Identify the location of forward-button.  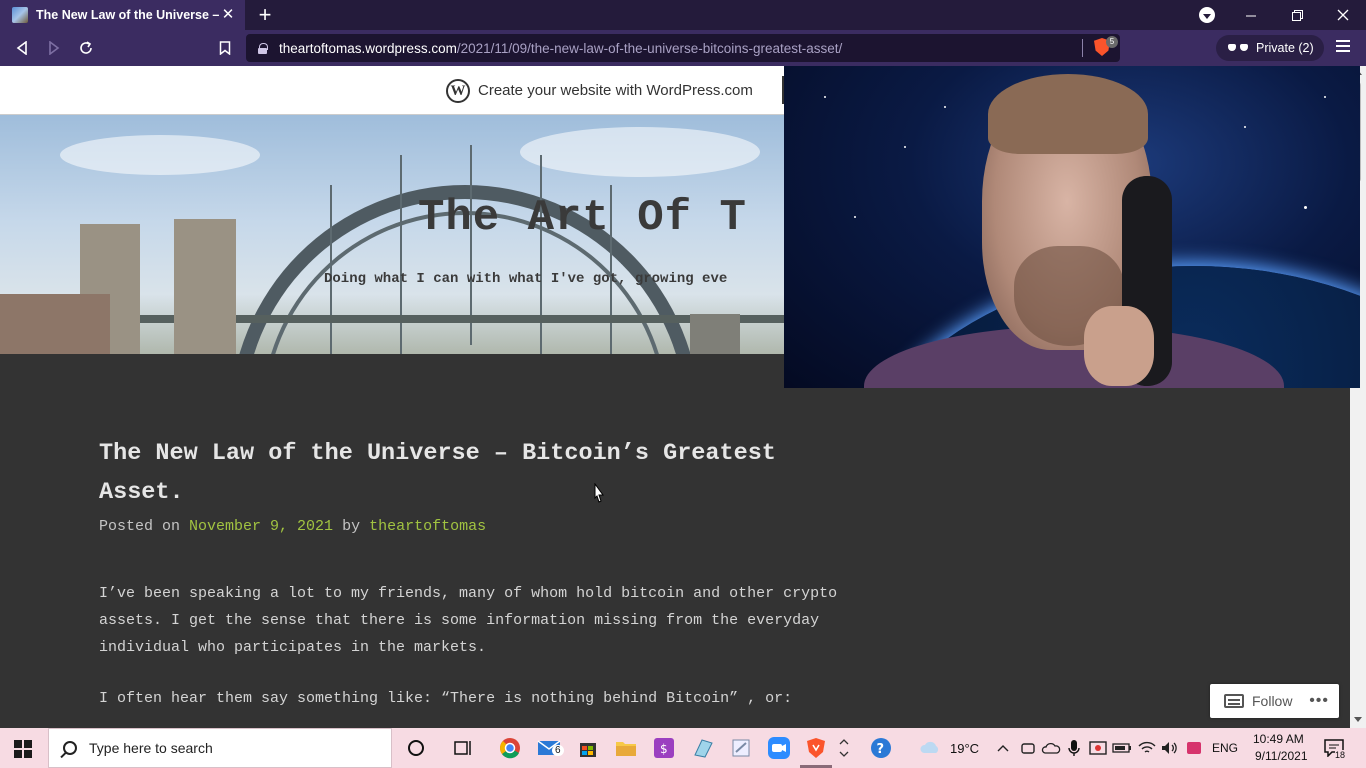
(54, 48).